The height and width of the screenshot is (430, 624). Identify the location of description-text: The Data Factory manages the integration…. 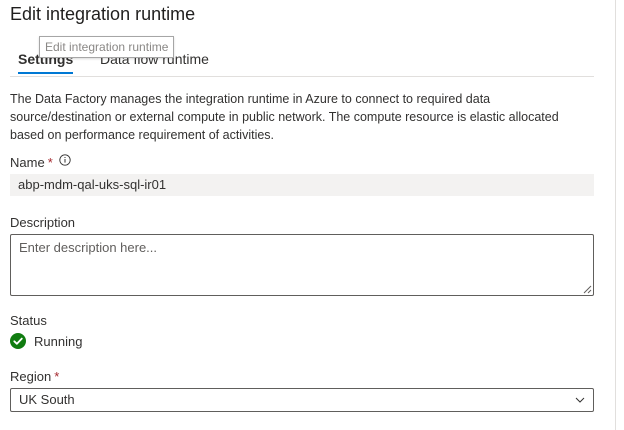
(284, 117).